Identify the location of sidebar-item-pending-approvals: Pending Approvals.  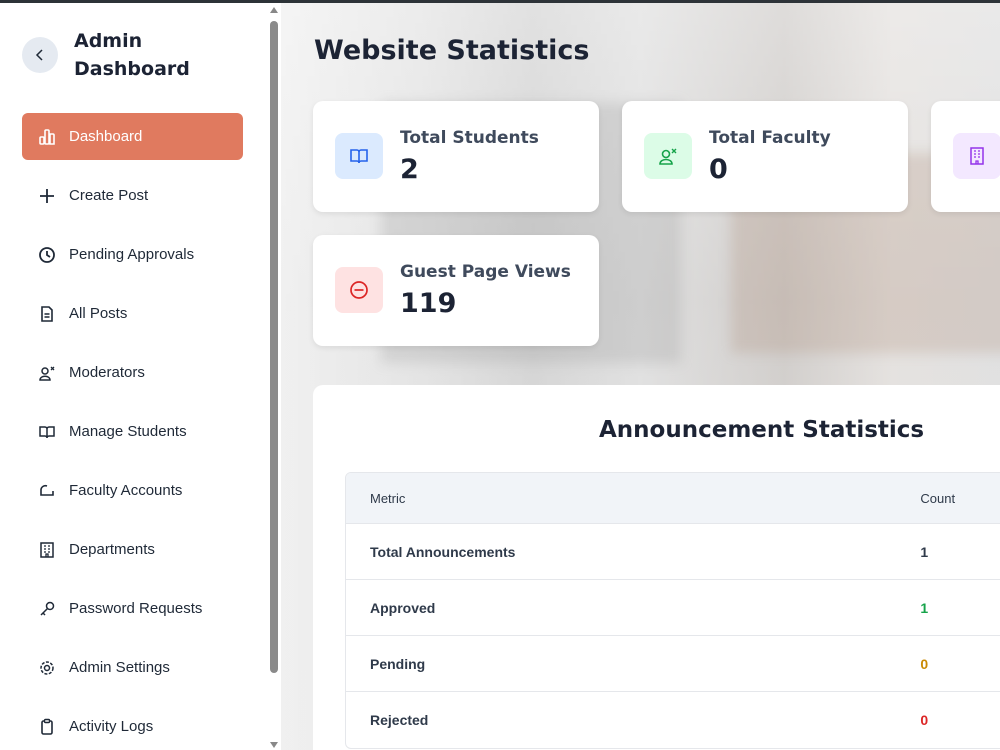
(132, 254).